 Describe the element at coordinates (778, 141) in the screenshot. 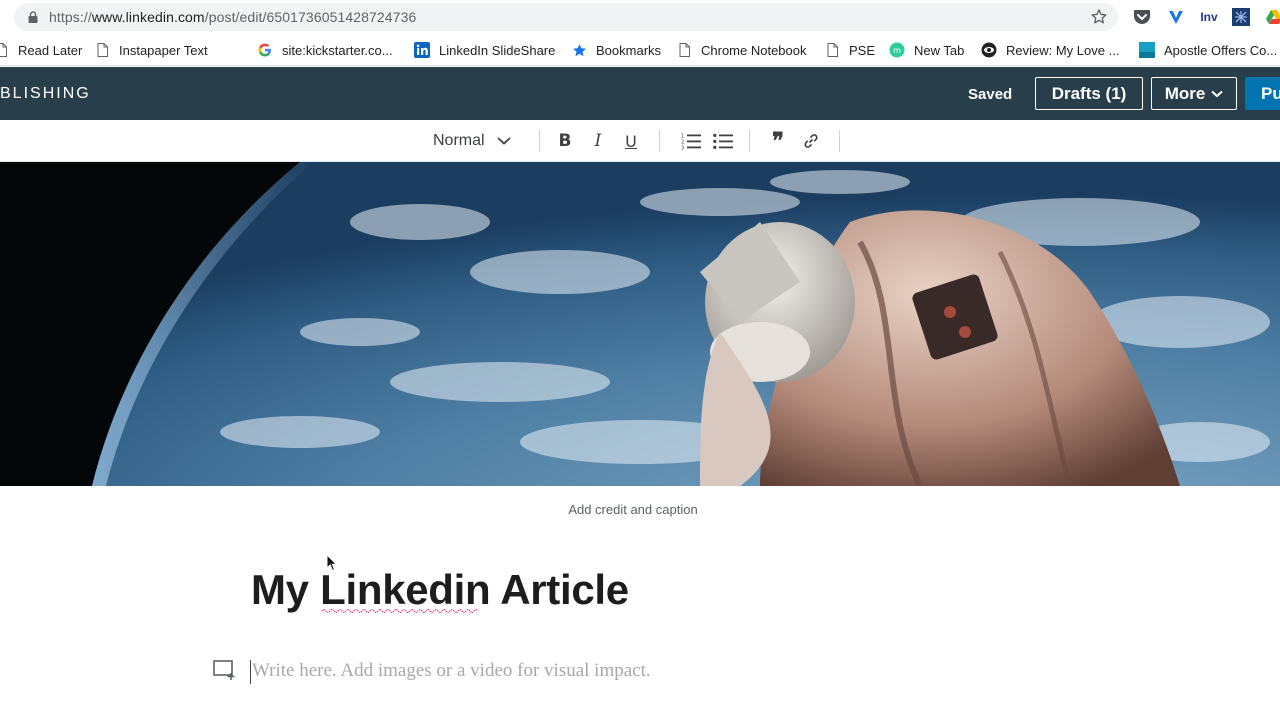

I see `quote-button: ❞` at that location.